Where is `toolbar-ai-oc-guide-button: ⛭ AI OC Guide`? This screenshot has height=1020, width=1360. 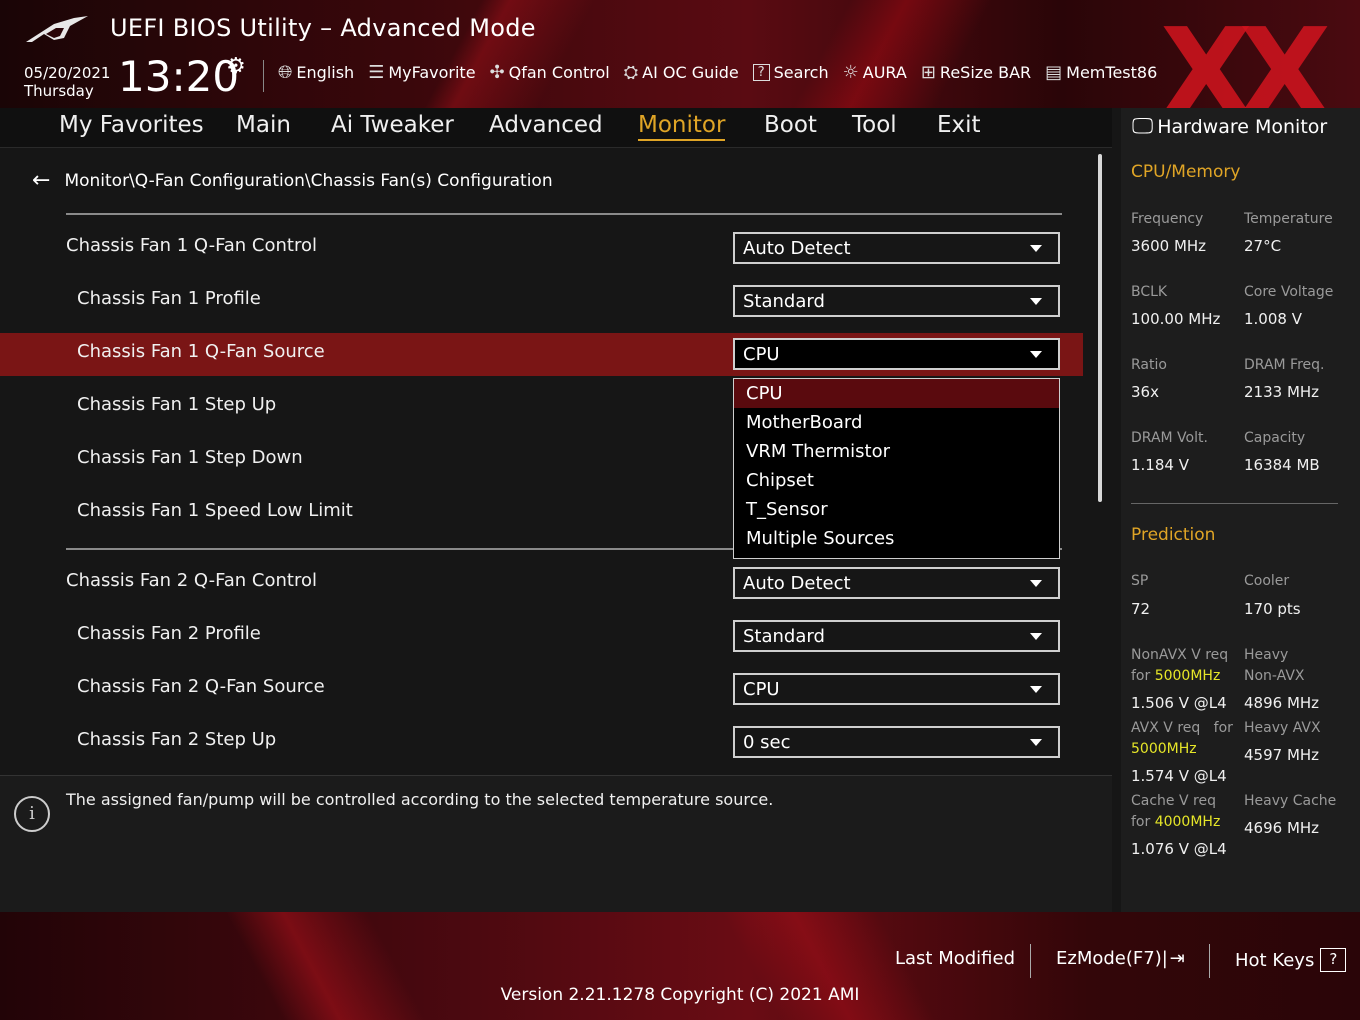 toolbar-ai-oc-guide-button: ⛭ AI OC Guide is located at coordinates (681, 72).